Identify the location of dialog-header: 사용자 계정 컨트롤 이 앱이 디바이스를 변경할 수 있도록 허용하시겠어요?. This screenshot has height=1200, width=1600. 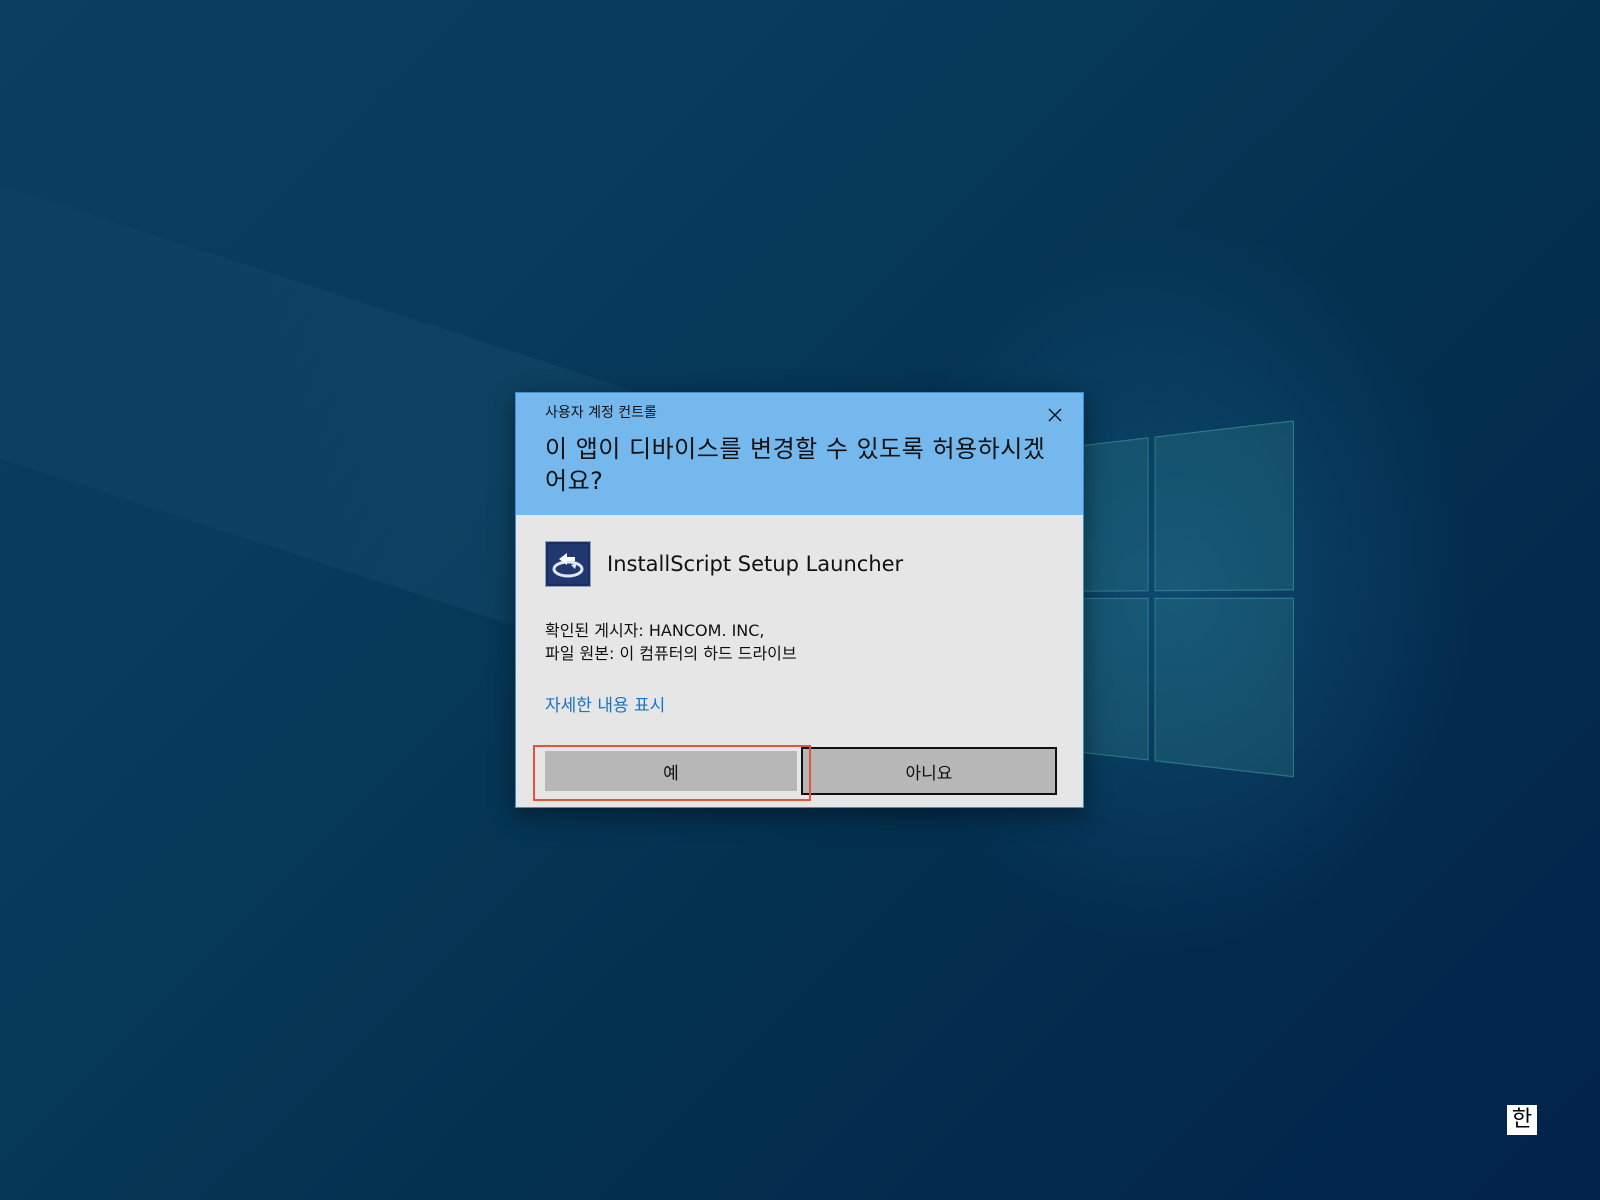
(799, 454).